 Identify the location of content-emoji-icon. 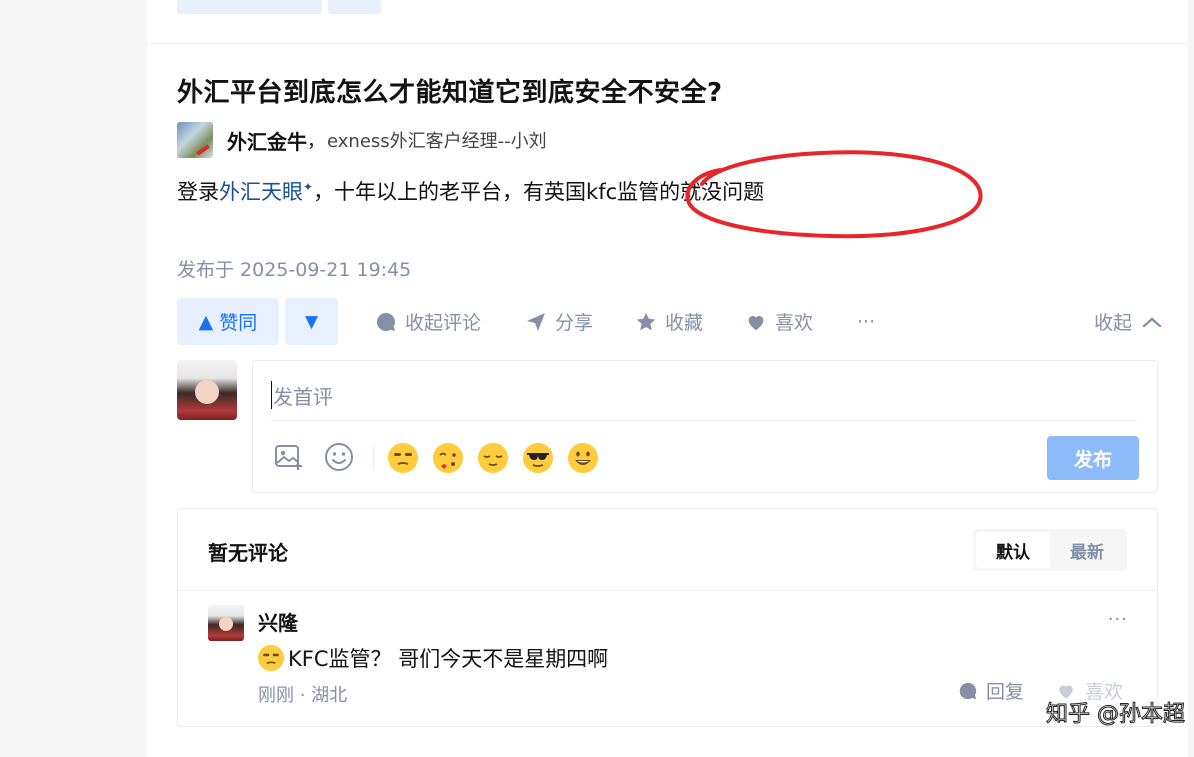
(493, 458).